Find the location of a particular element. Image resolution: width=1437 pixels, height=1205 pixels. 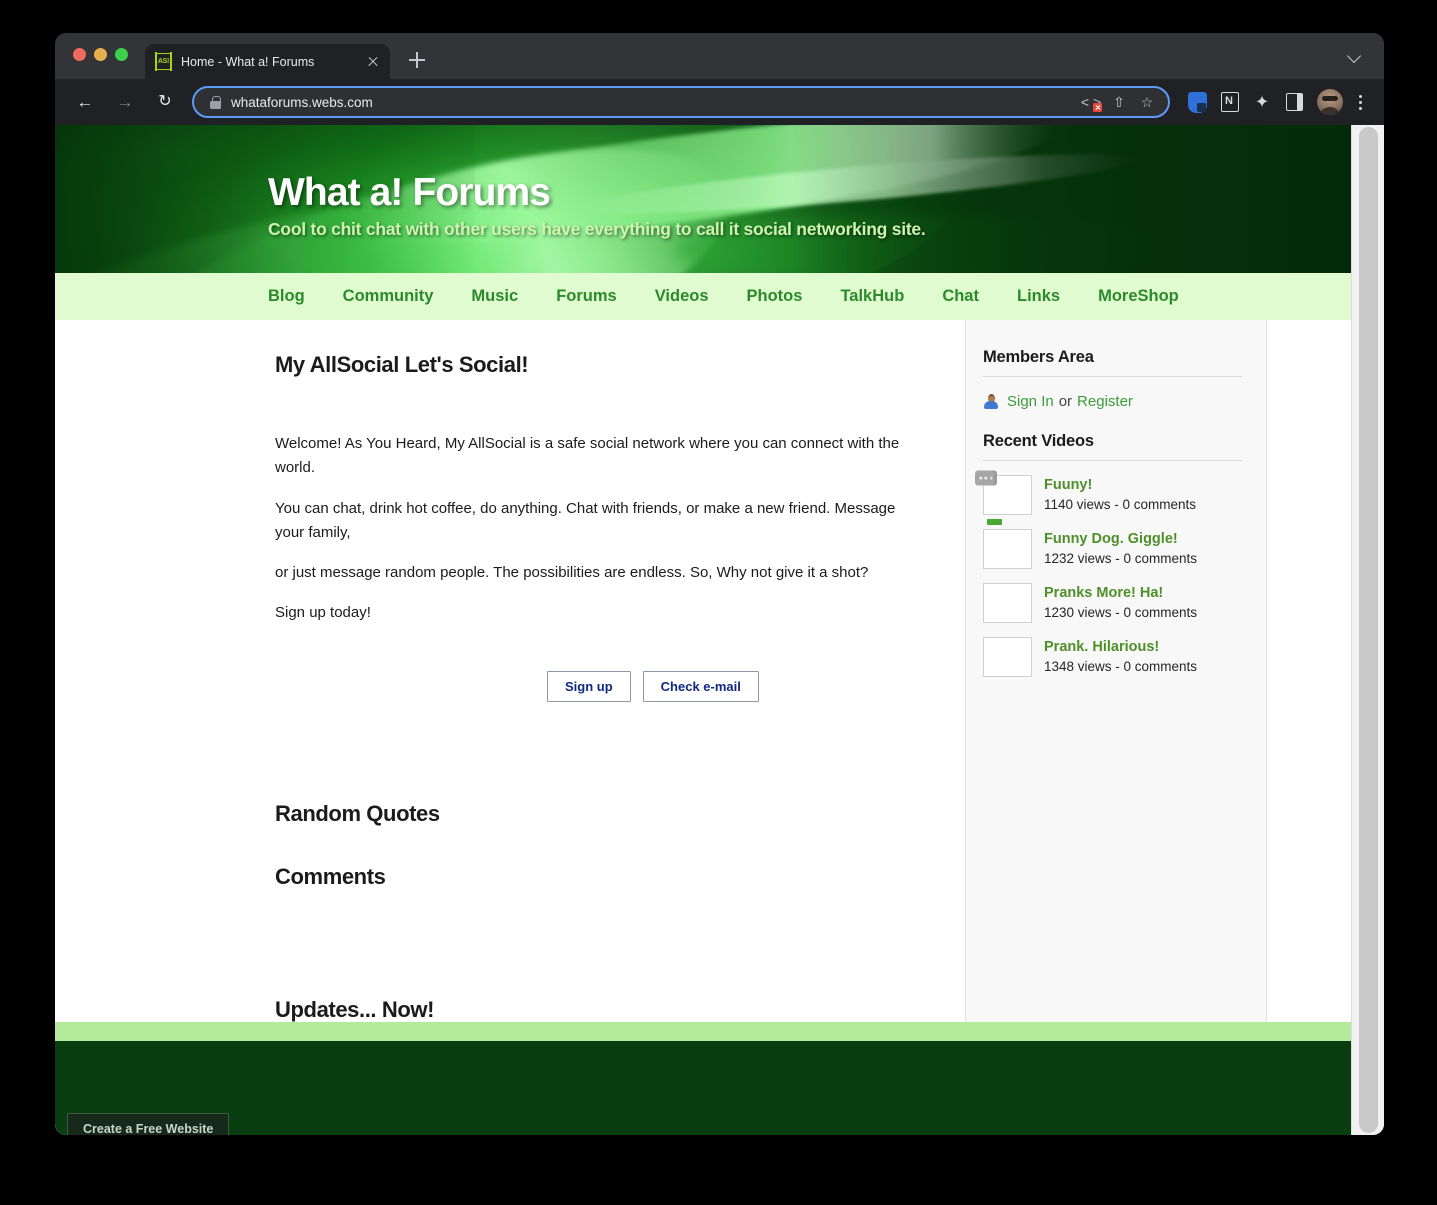

three-dot-menu-icon is located at coordinates (1360, 102).